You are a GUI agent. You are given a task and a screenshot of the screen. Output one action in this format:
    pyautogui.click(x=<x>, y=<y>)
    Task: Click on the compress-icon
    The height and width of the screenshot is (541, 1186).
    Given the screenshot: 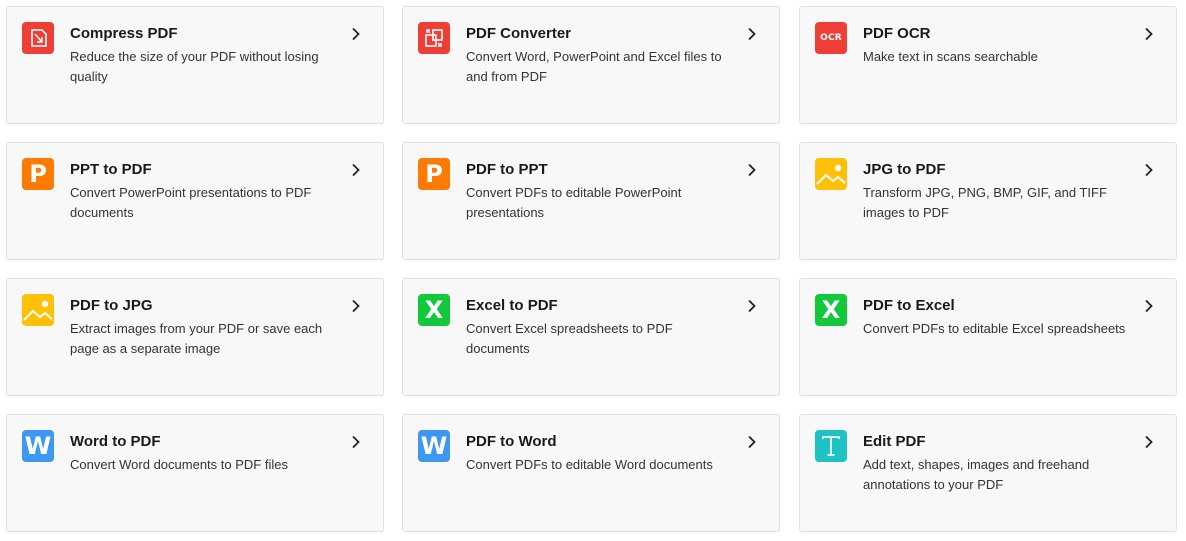 What is the action you would take?
    pyautogui.click(x=38, y=38)
    